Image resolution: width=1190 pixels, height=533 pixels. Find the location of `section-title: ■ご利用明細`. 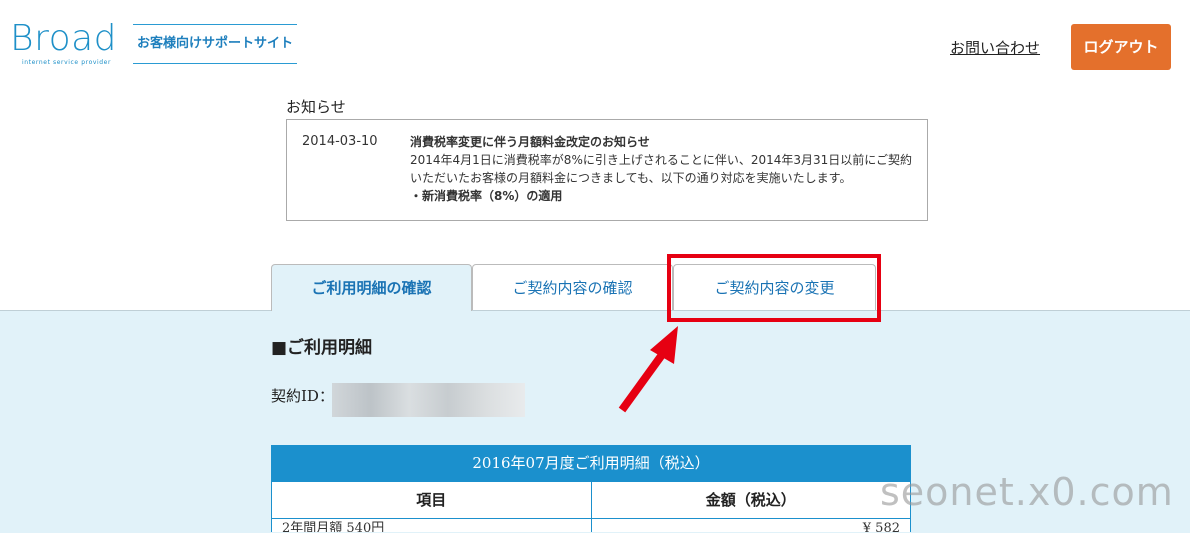

section-title: ■ご利用明細 is located at coordinates (322, 348).